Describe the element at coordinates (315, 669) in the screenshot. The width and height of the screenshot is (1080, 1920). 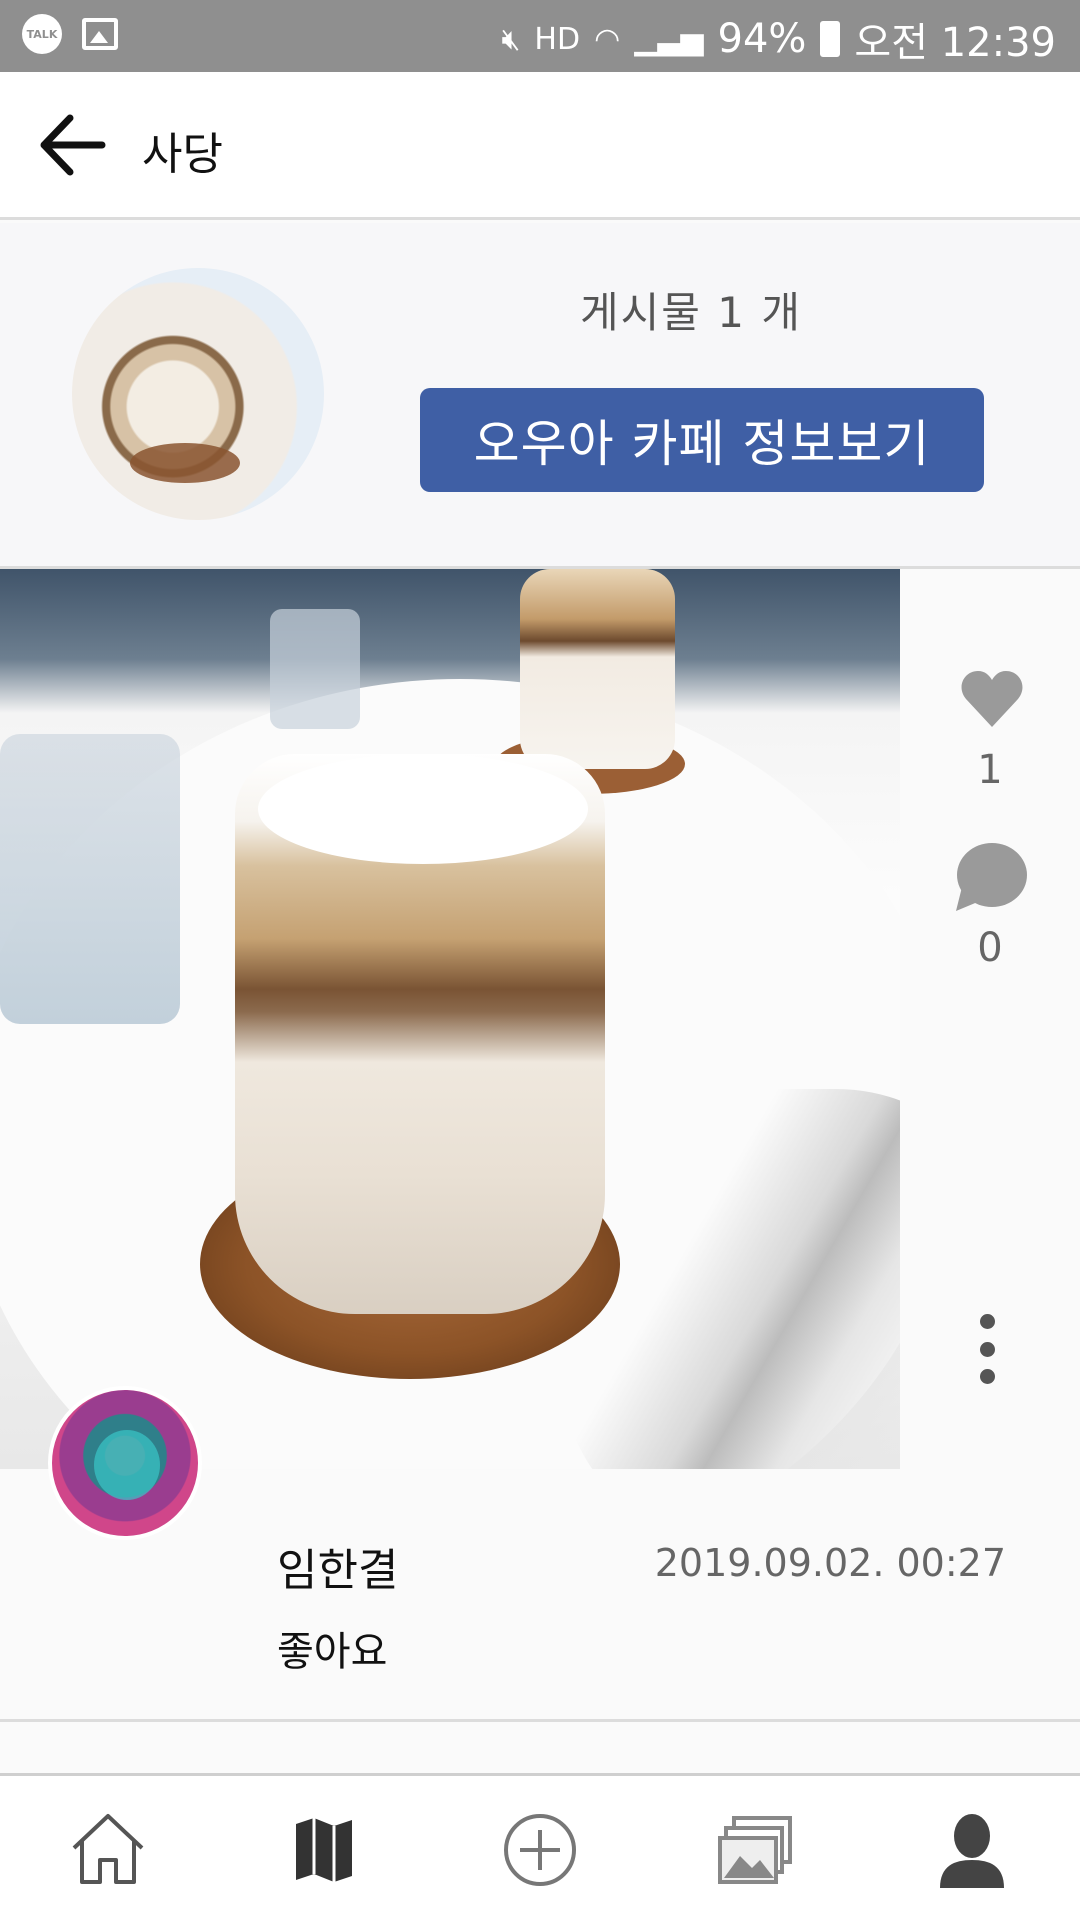
I see `photo-water-glass-back` at that location.